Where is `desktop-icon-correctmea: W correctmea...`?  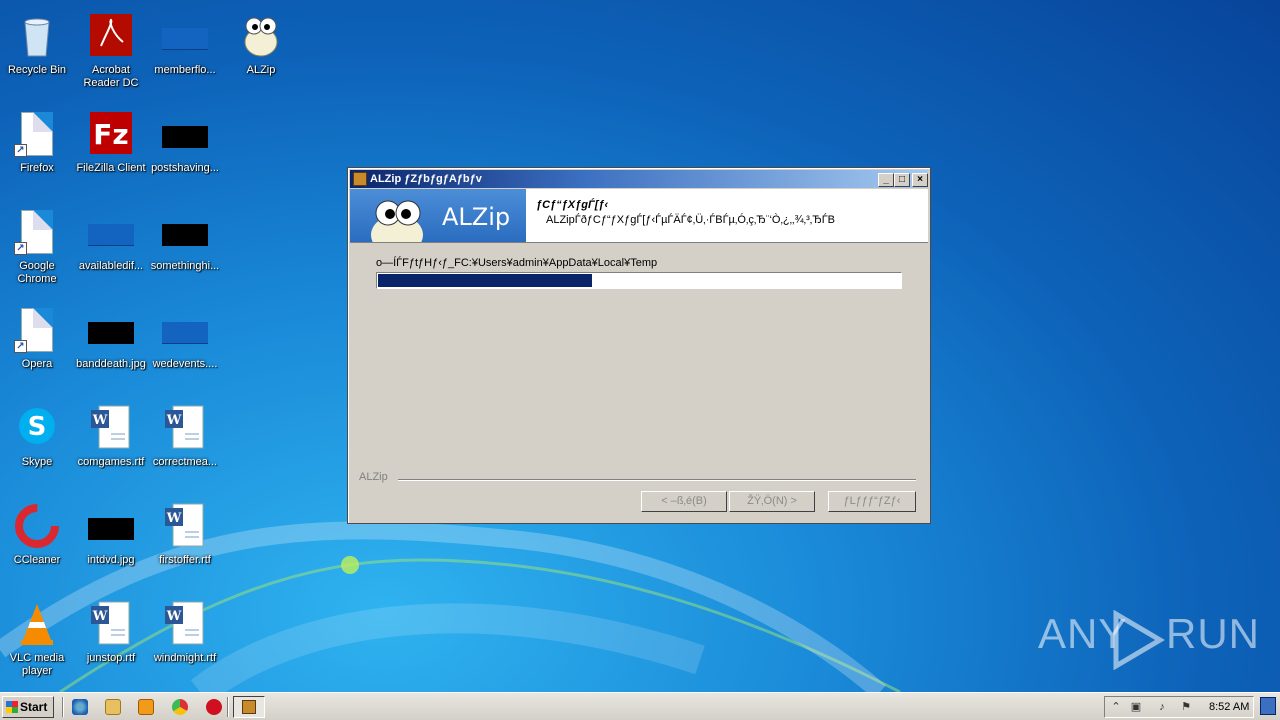
desktop-icon-correctmea: W correctmea... is located at coordinates (185, 444).